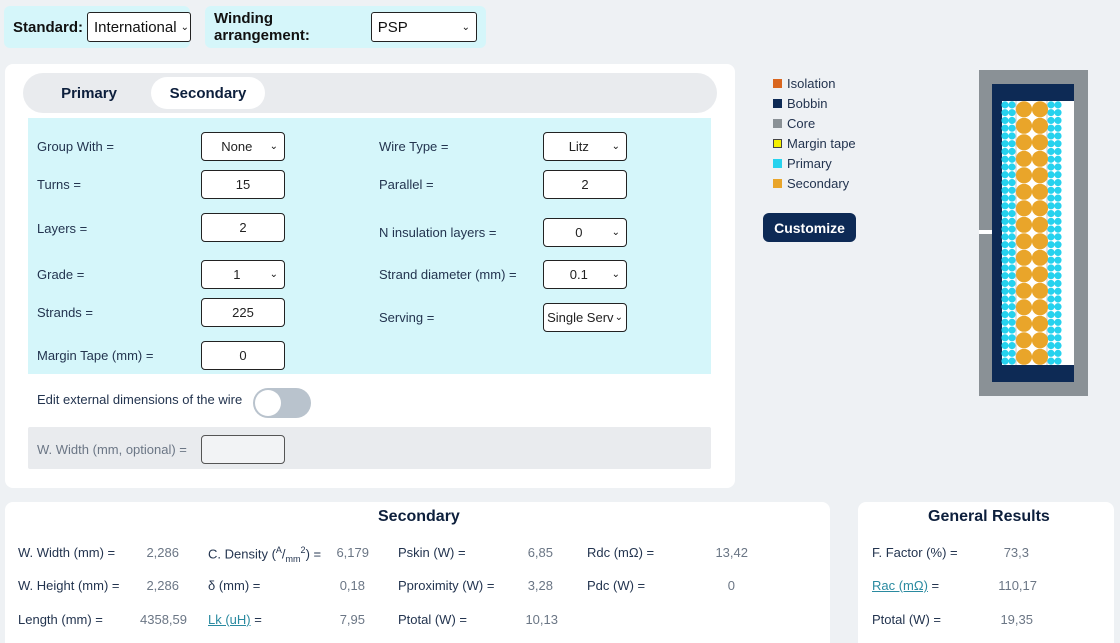 Image resolution: width=1120 pixels, height=643 pixels. What do you see at coordinates (243, 449) in the screenshot?
I see `optional-width-input` at bounding box center [243, 449].